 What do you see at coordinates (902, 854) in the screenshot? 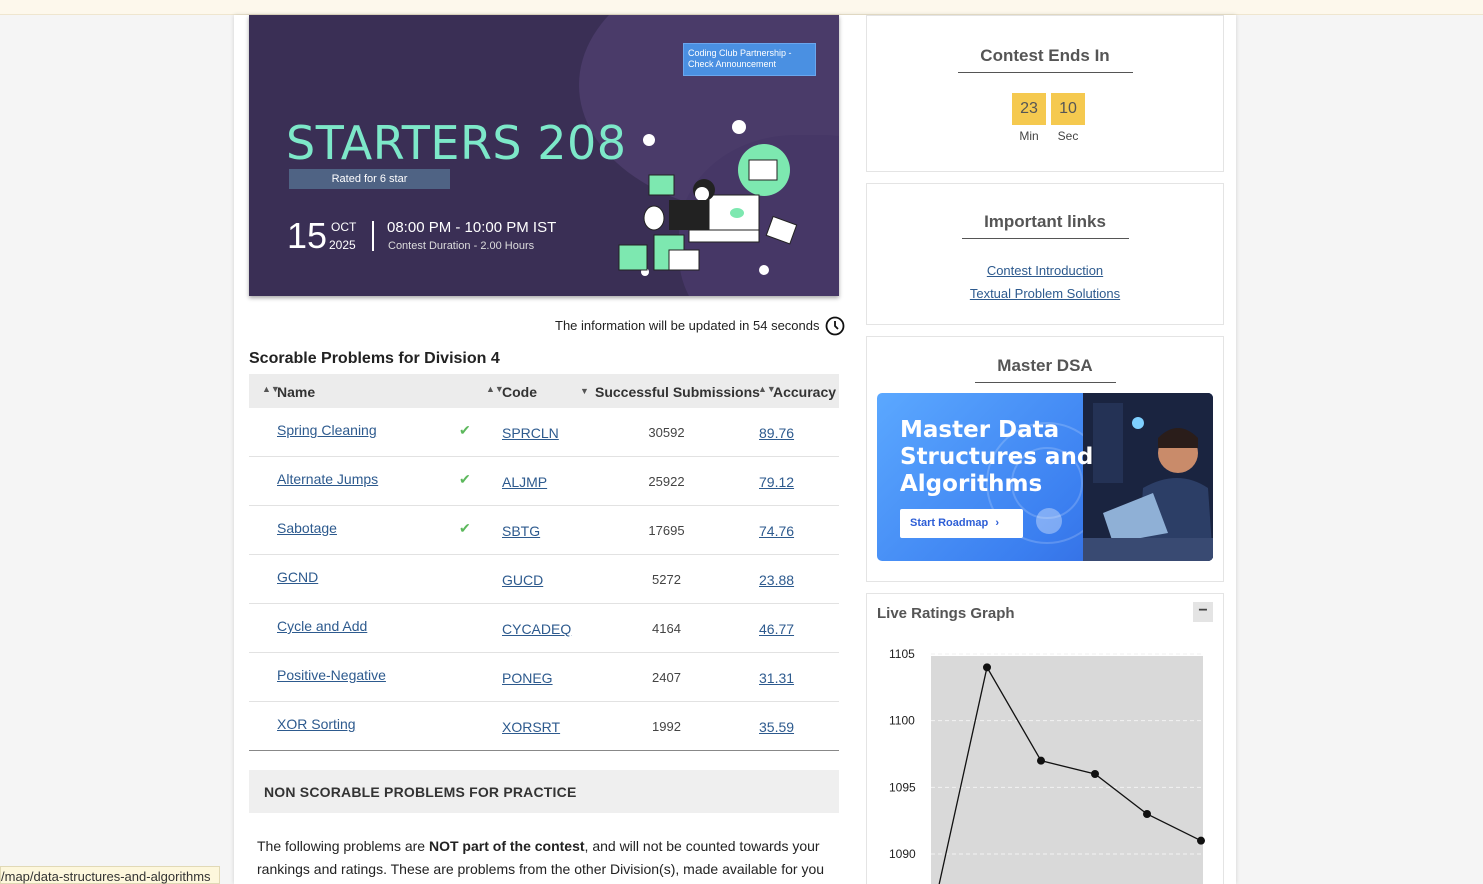
I see `y-tick-label: 1090` at bounding box center [902, 854].